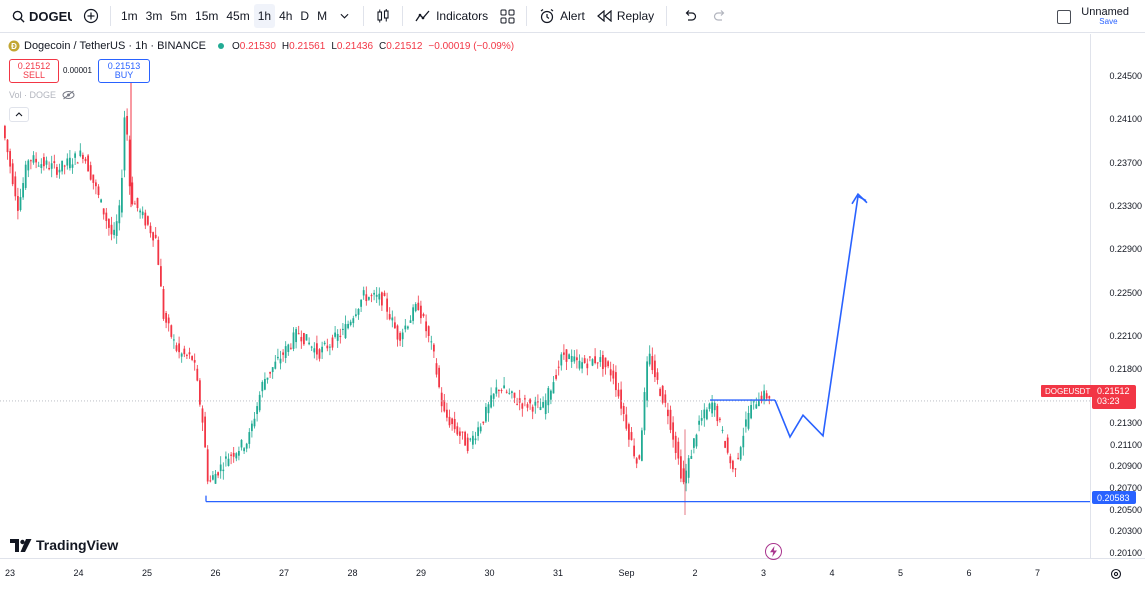  What do you see at coordinates (10, 573) in the screenshot?
I see `time-tick: 23` at bounding box center [10, 573].